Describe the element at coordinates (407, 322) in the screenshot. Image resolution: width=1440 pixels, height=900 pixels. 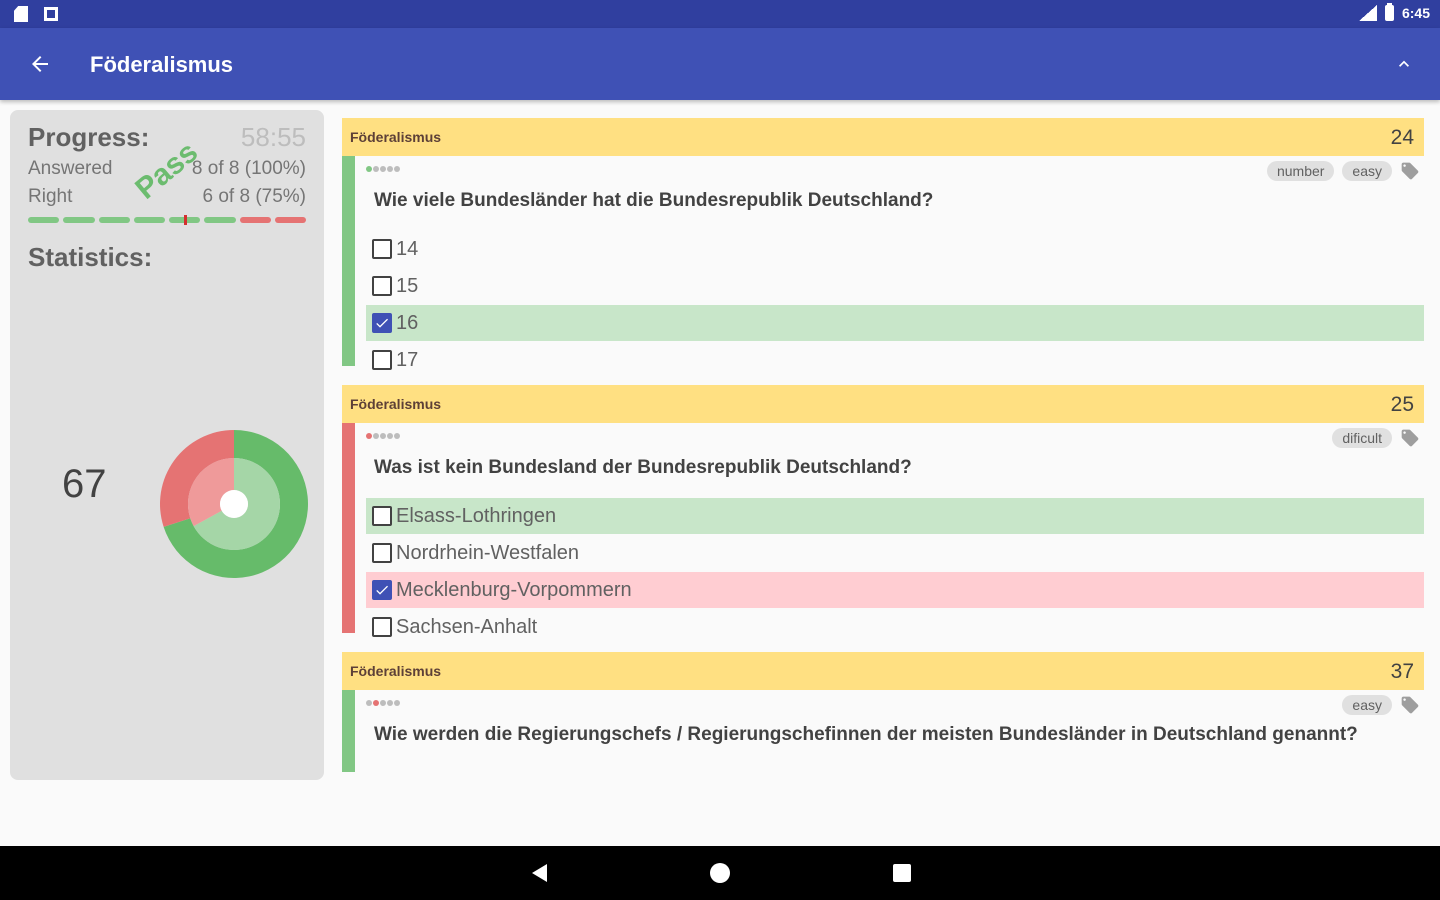
I see `answer-label: 16` at that location.